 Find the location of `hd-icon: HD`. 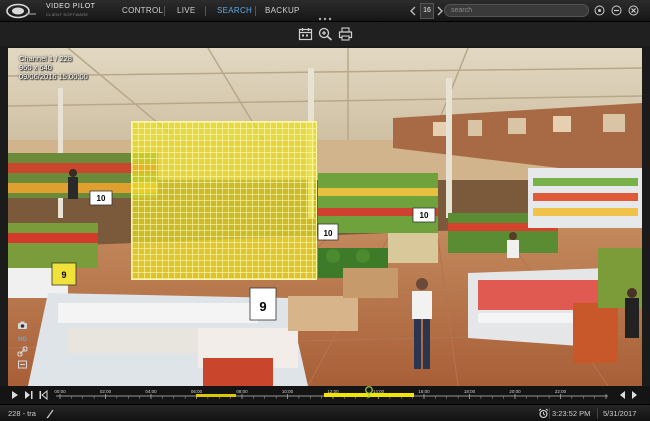

hd-icon: HD is located at coordinates (22, 338).